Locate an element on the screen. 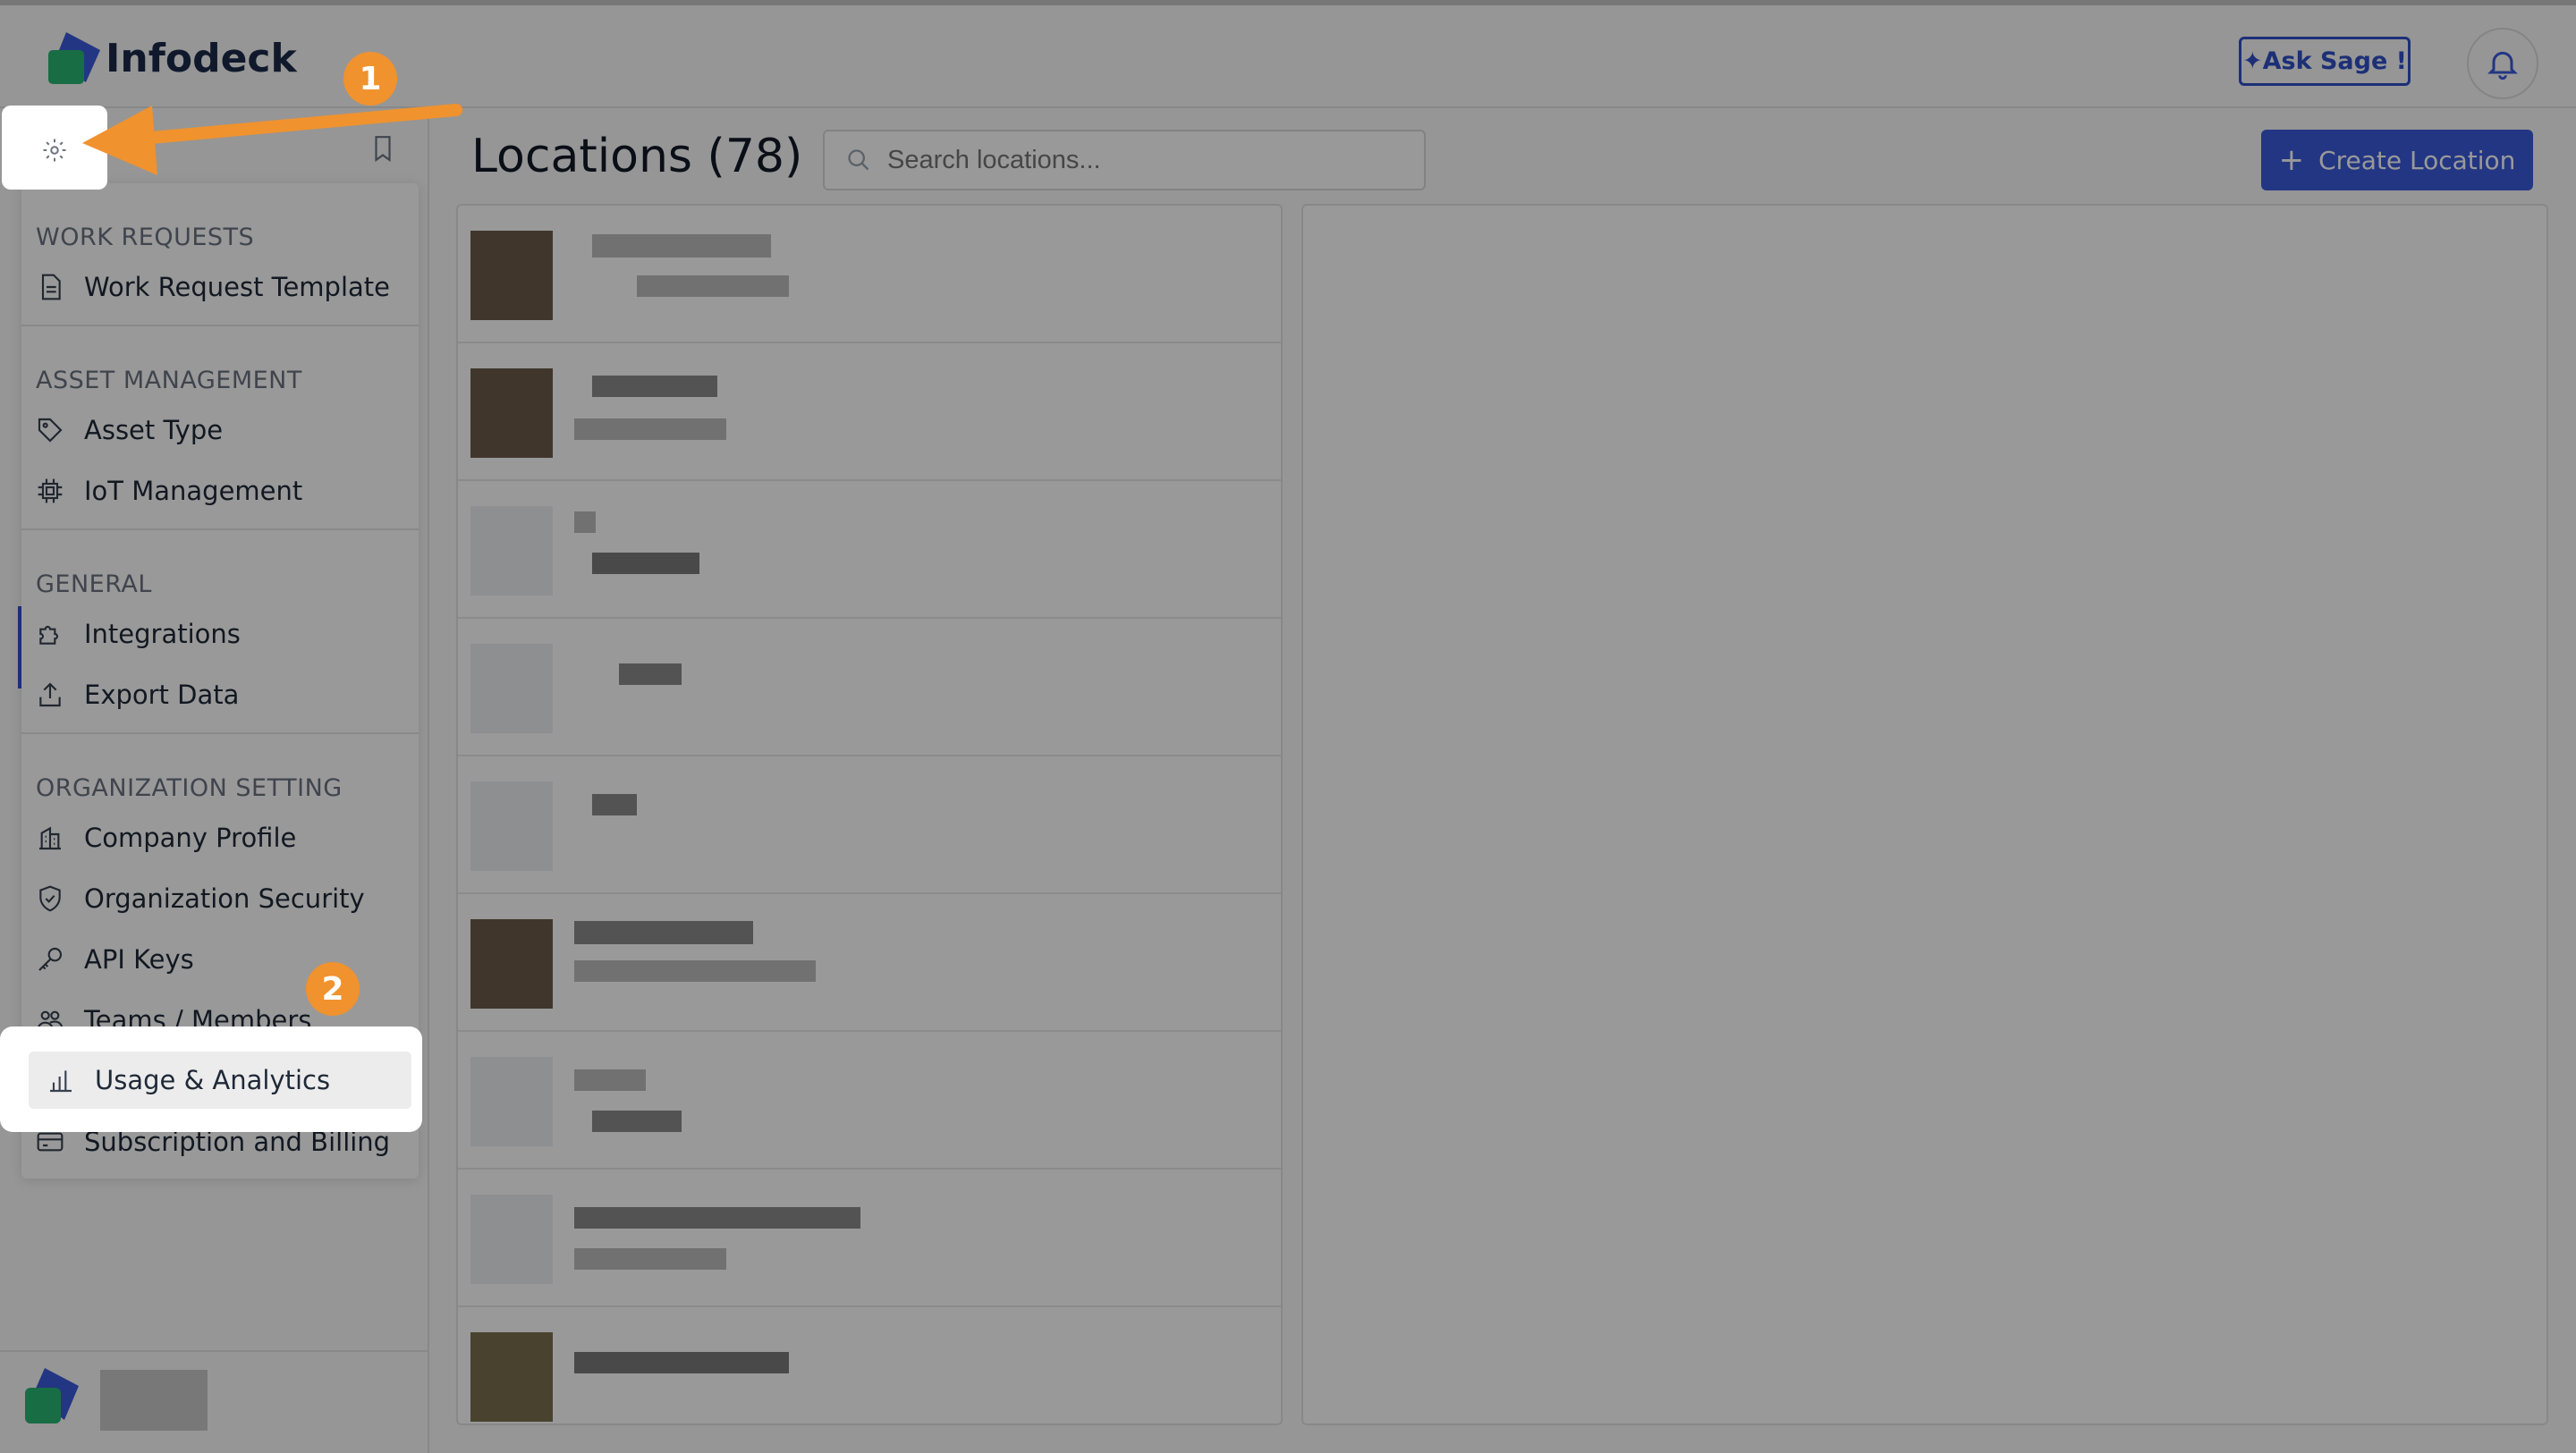 The width and height of the screenshot is (2576, 1453). gear-icon is located at coordinates (54, 150).